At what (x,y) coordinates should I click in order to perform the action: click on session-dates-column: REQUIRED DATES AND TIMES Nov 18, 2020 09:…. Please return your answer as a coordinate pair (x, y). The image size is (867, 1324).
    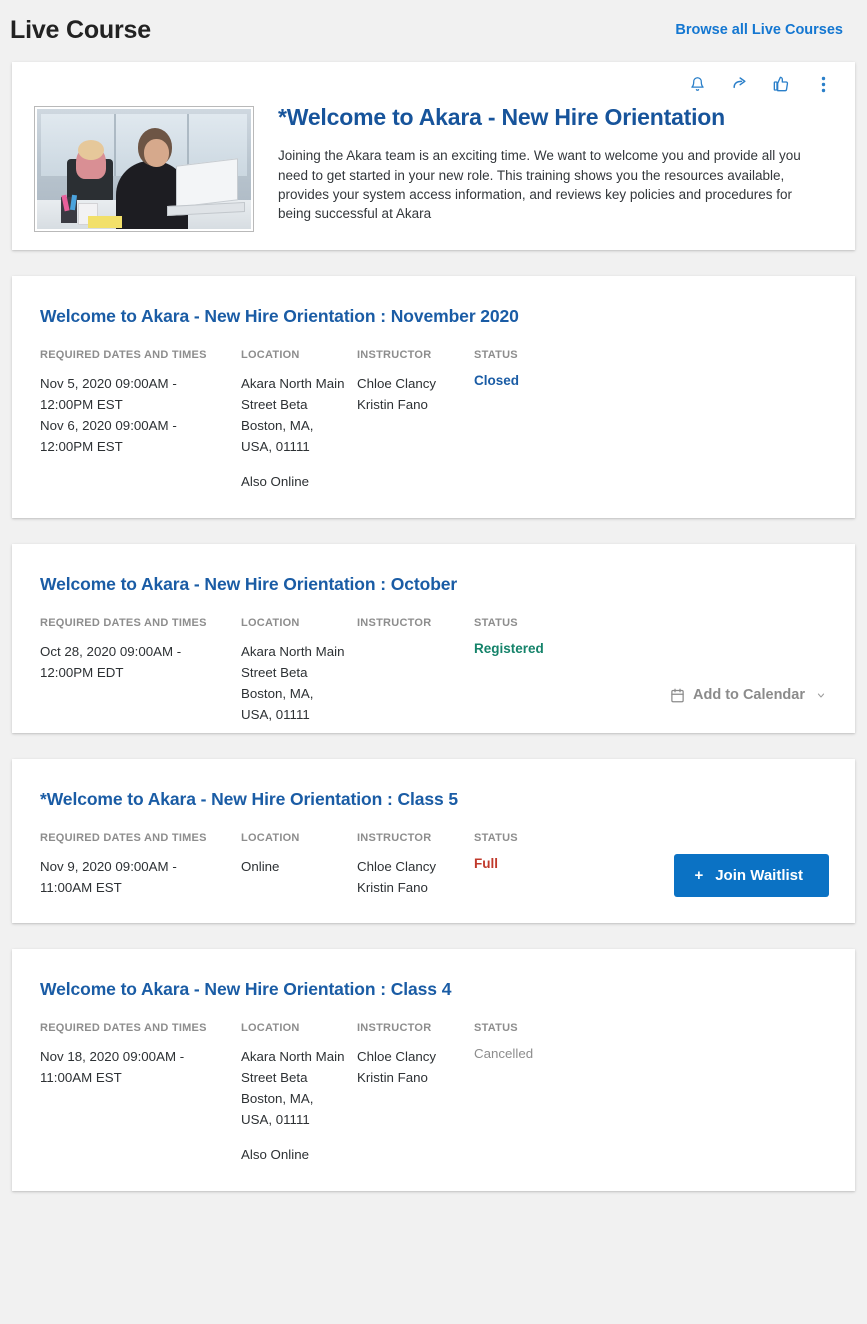
    Looking at the image, I should click on (140, 1093).